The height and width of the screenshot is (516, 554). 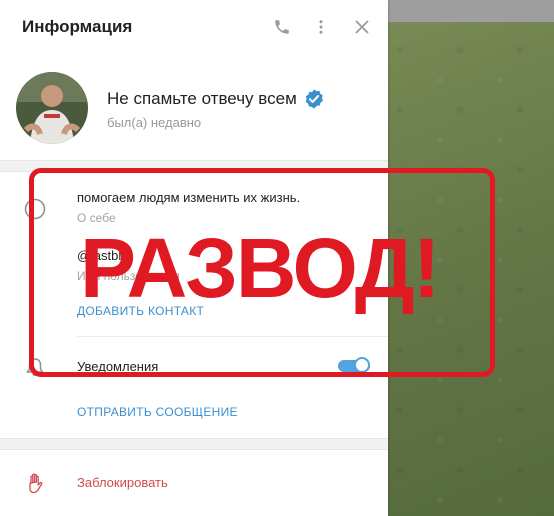 I want to click on panel-header: Информация, so click(x=194, y=27).